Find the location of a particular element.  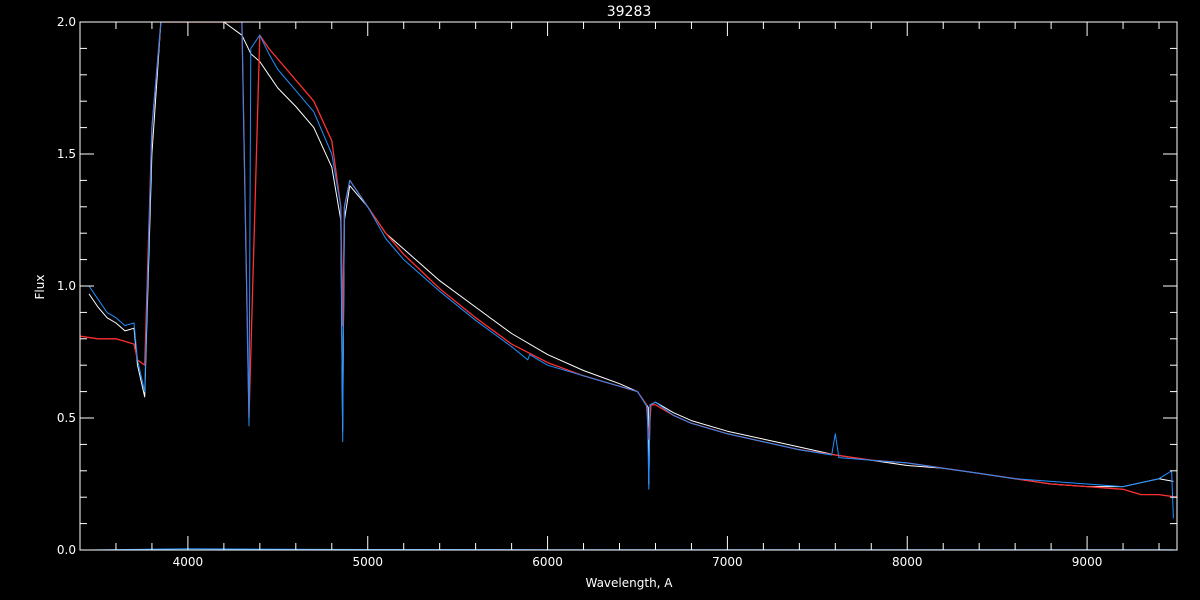

chart-title: 39283 is located at coordinates (629, 12).